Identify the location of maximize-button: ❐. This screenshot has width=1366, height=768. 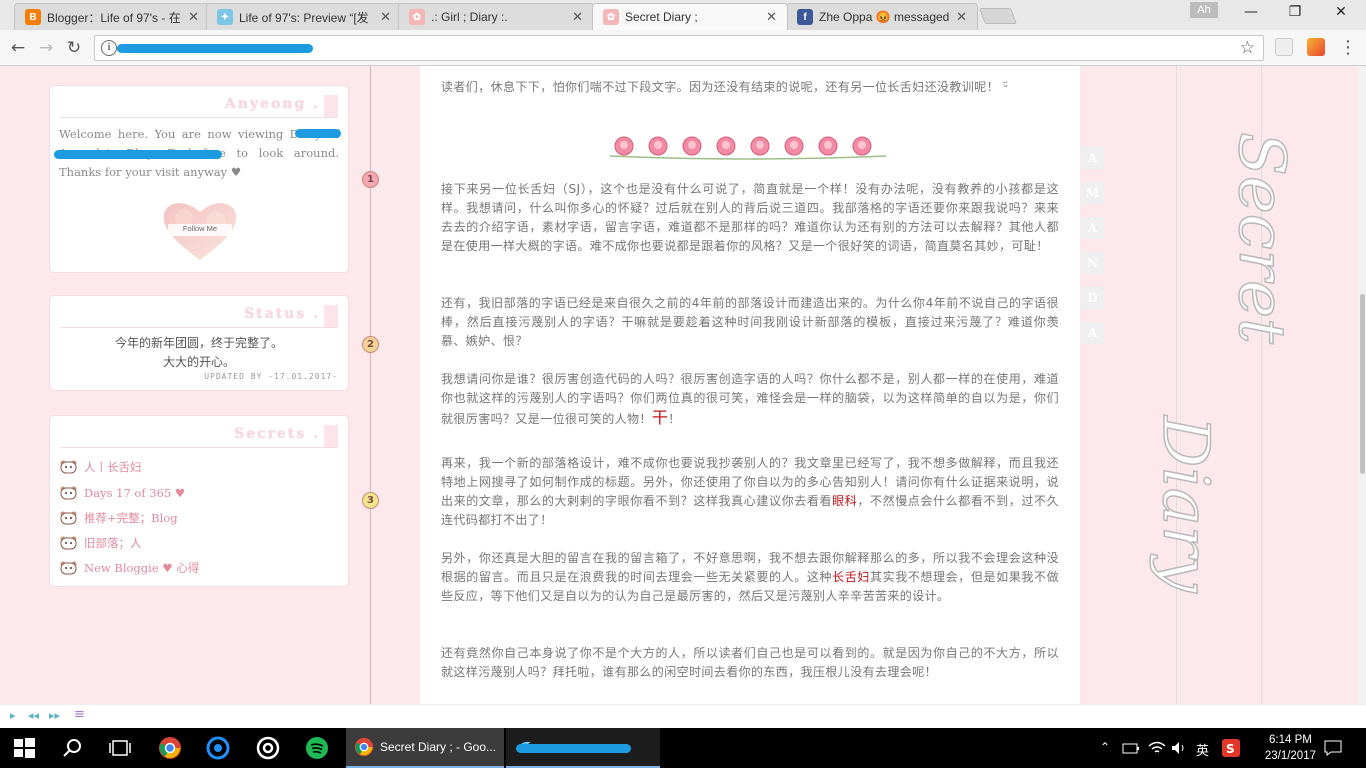
(1295, 14).